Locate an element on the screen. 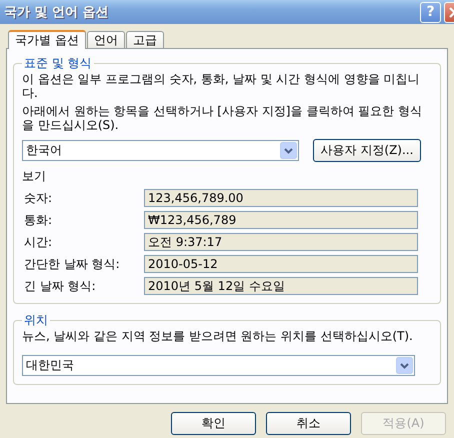 The width and height of the screenshot is (454, 438). sample-value: 2010-05-12 is located at coordinates (281, 264).